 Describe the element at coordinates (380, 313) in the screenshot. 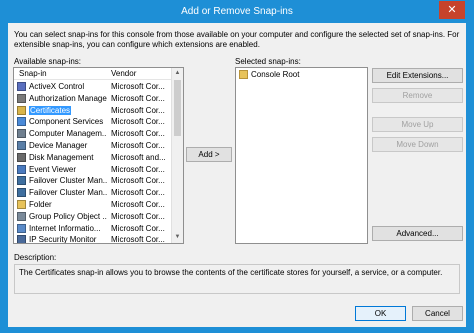

I see `ok-button: OK` at that location.